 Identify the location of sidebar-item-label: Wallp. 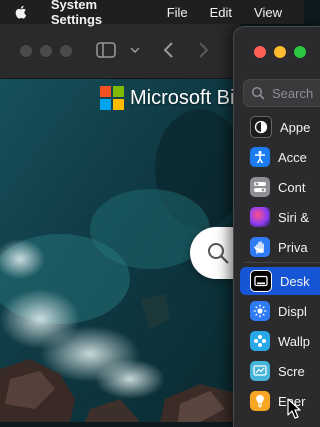
(294, 341).